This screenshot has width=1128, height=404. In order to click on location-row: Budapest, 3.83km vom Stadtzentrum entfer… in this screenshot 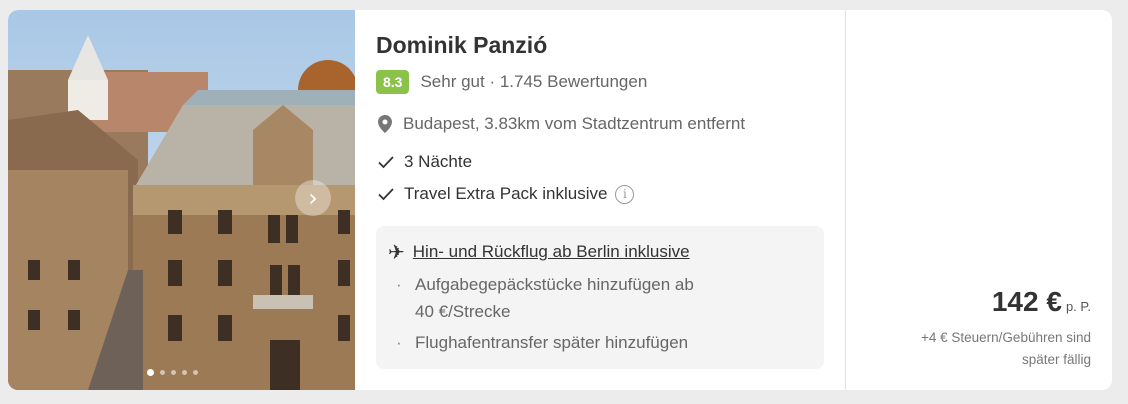, I will do `click(561, 124)`.